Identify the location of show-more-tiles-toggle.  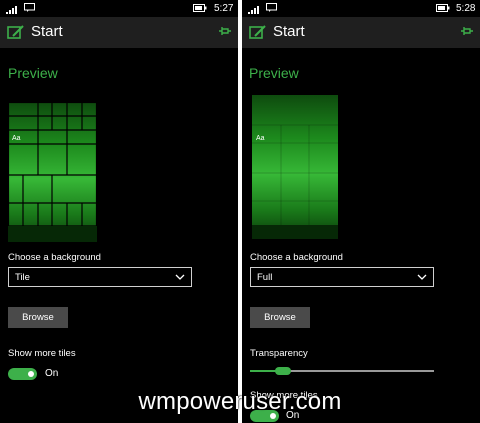
(22, 374).